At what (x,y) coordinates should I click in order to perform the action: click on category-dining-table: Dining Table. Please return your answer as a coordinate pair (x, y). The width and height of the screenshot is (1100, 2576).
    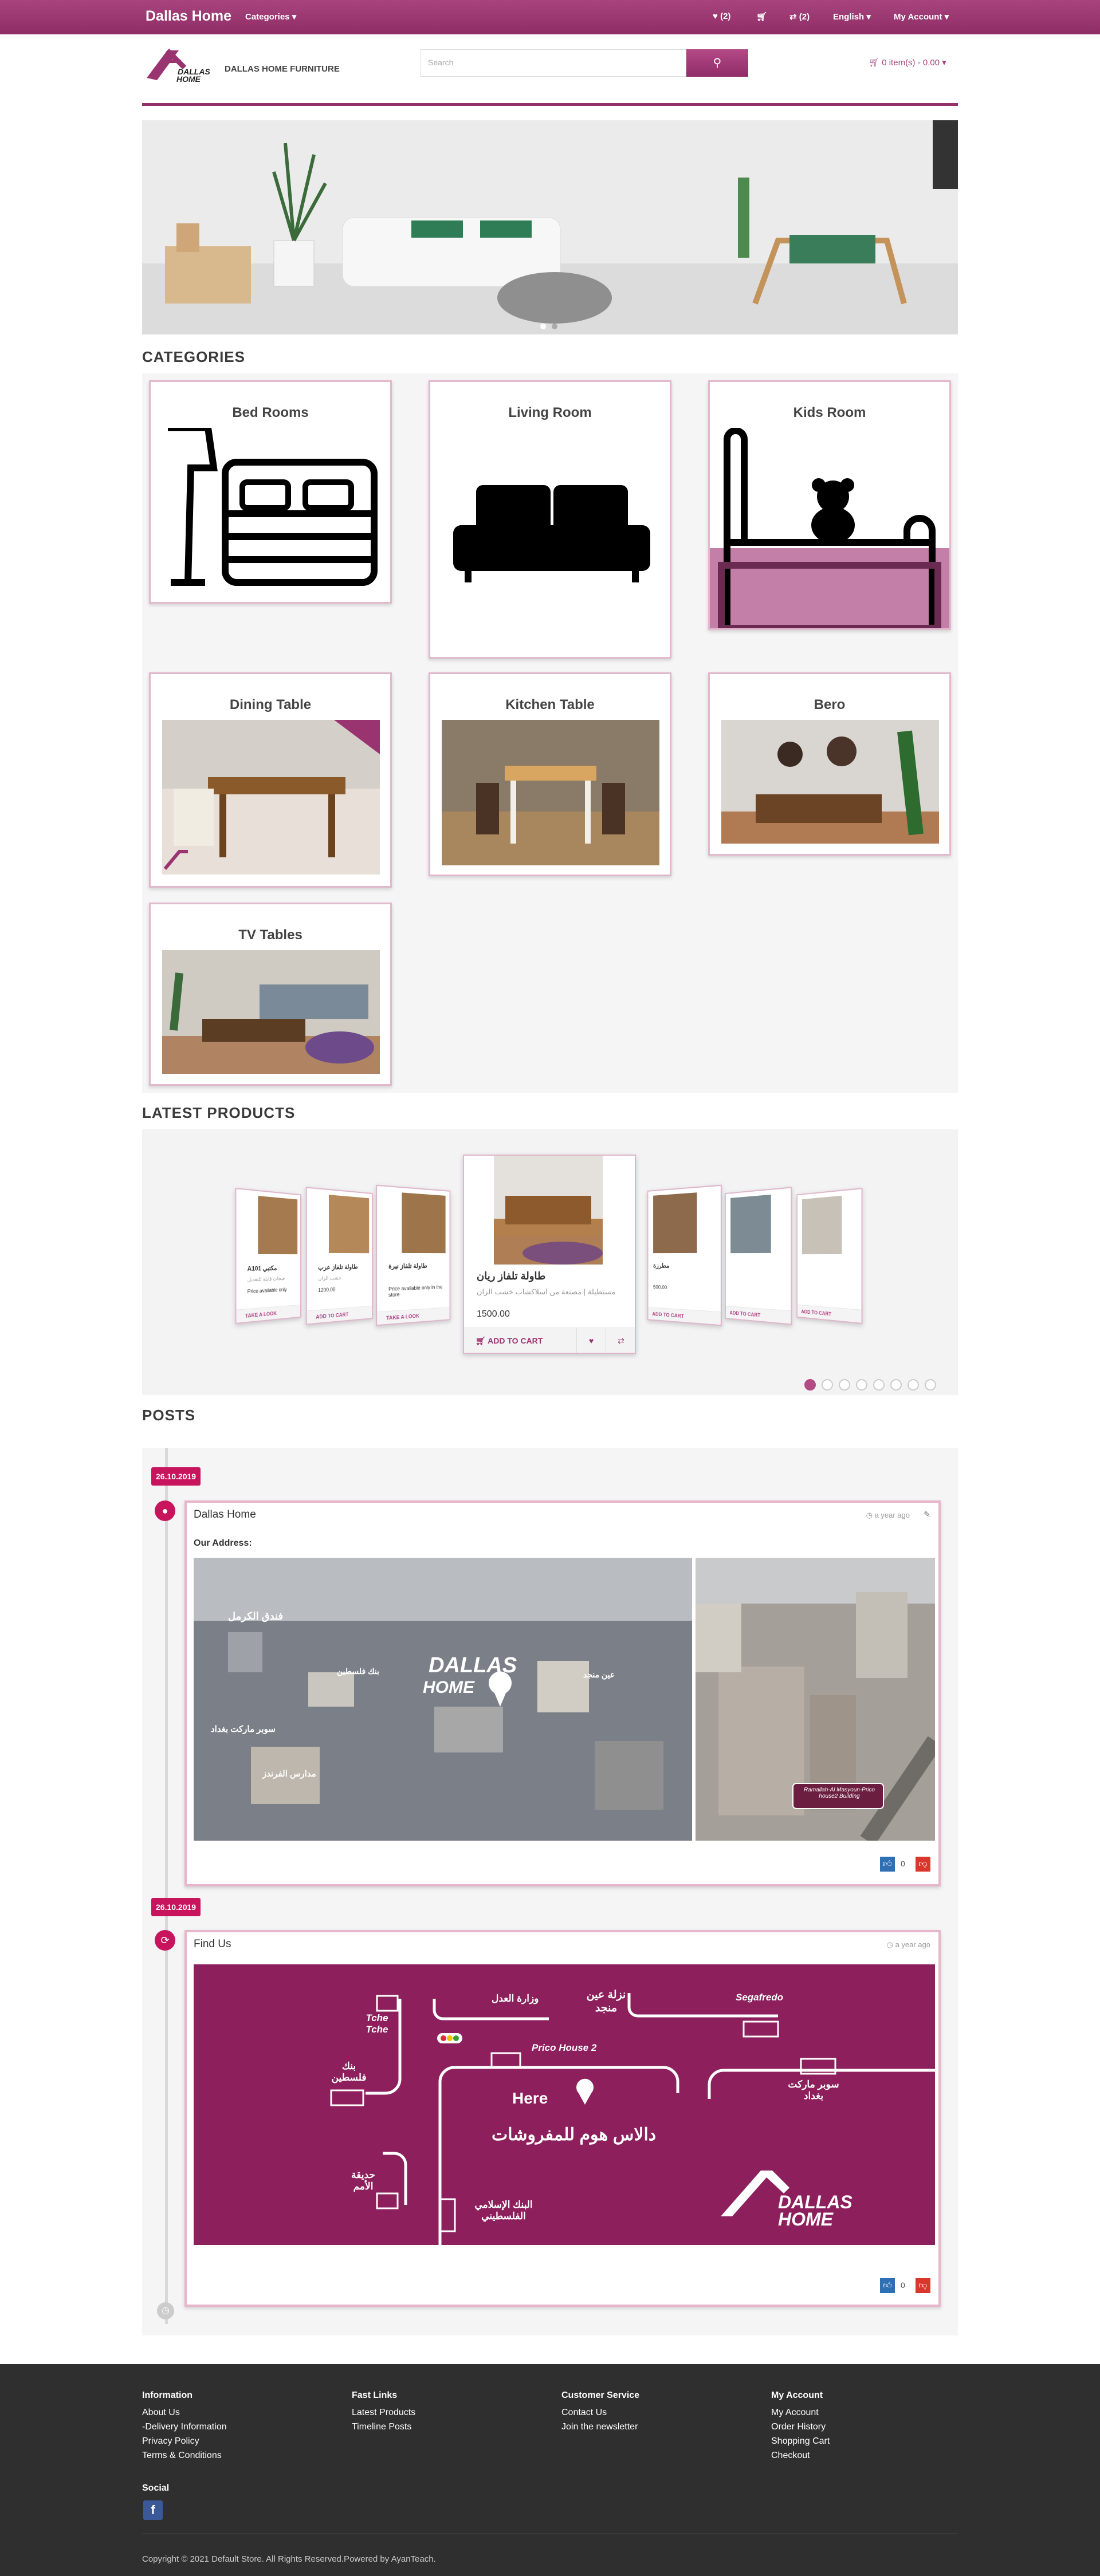
    Looking at the image, I should click on (270, 780).